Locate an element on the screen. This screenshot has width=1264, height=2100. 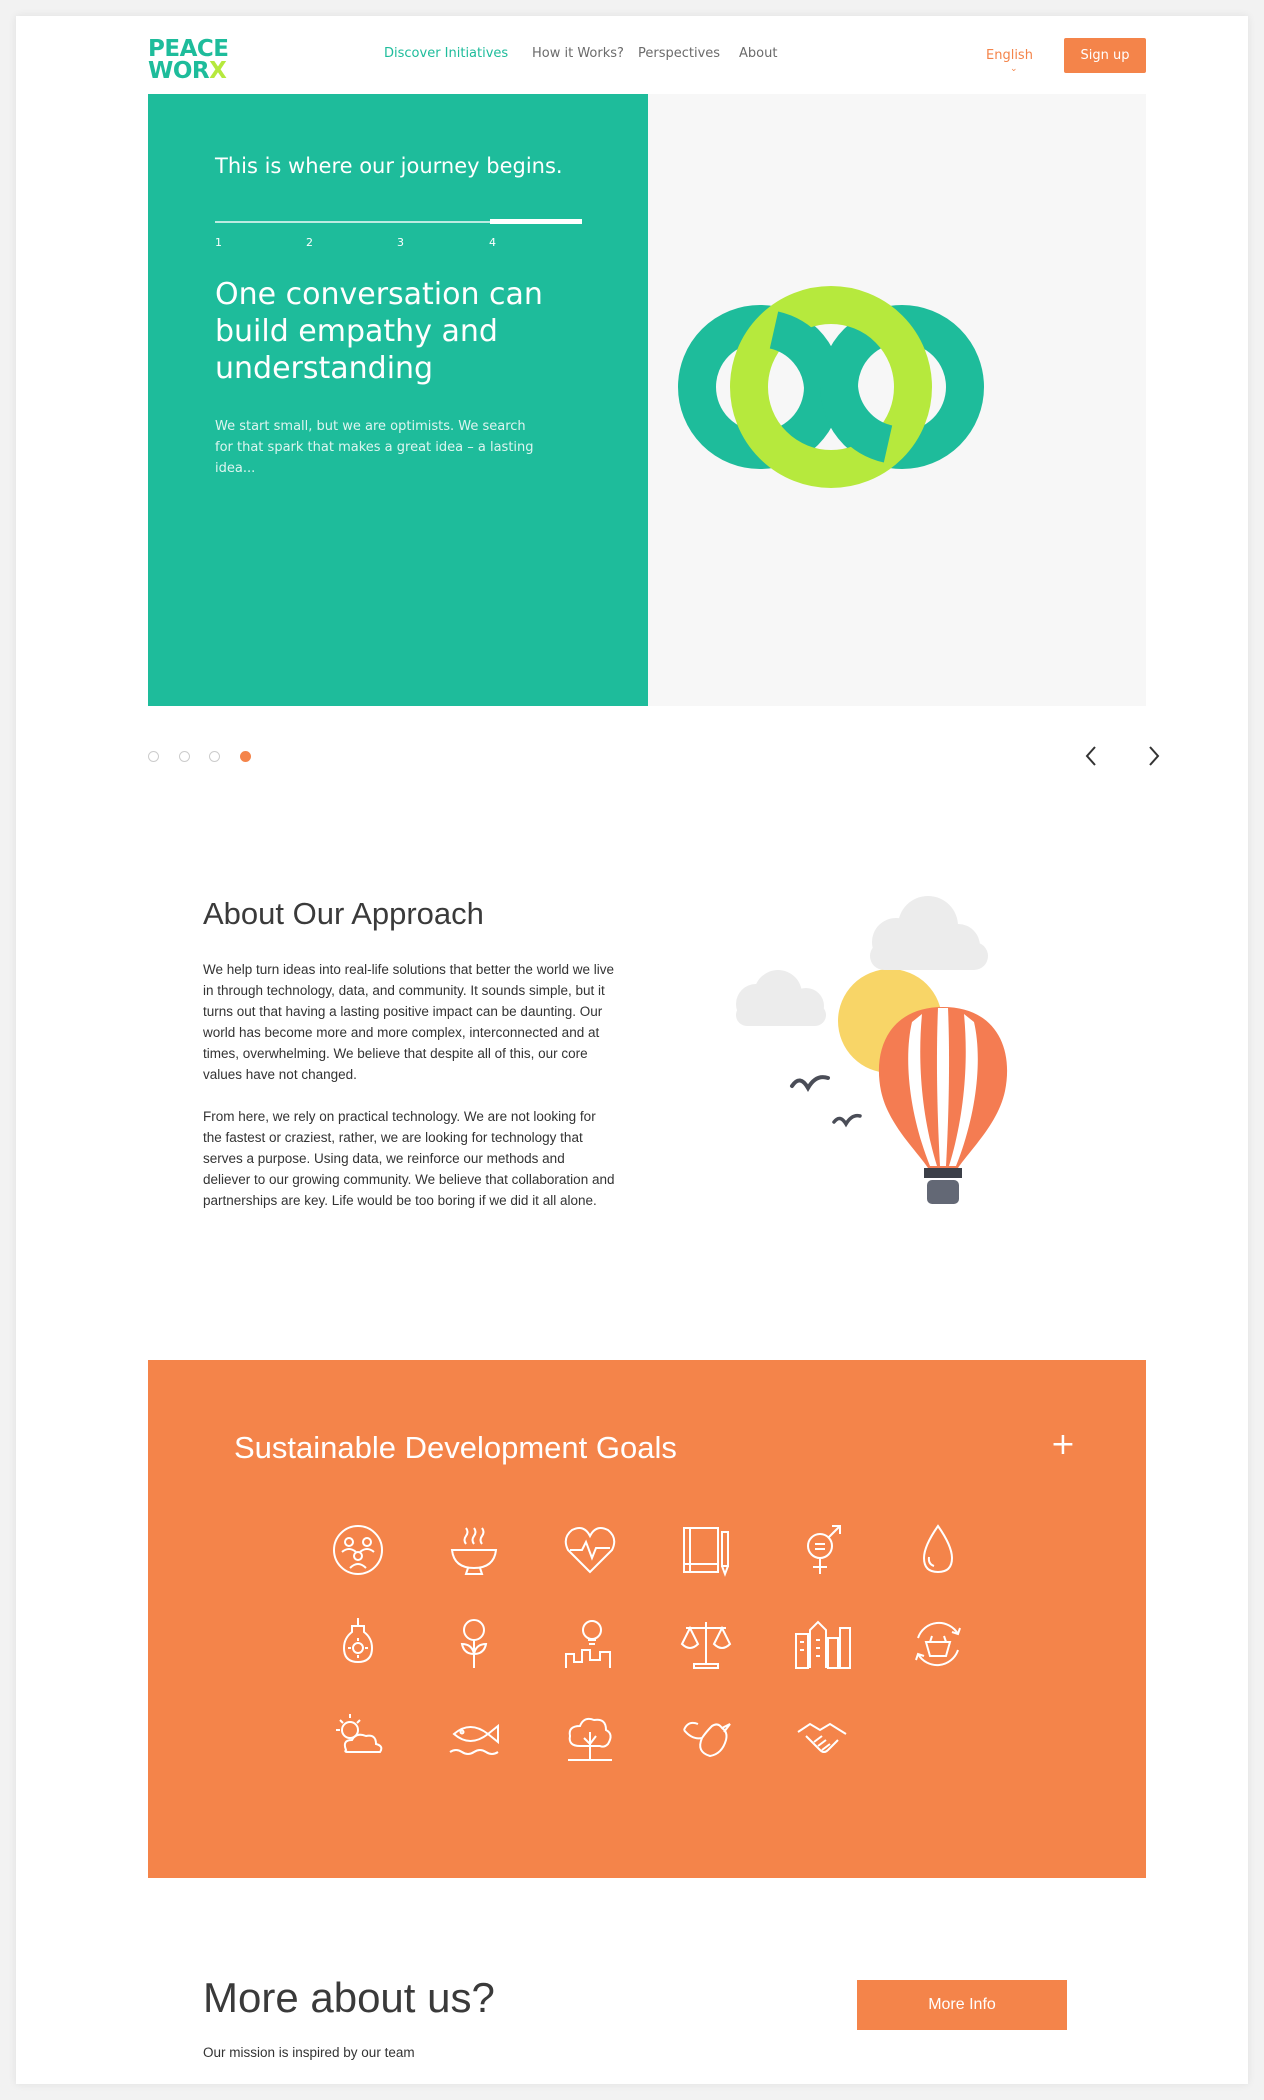
innovation-icon is located at coordinates (590, 1644).